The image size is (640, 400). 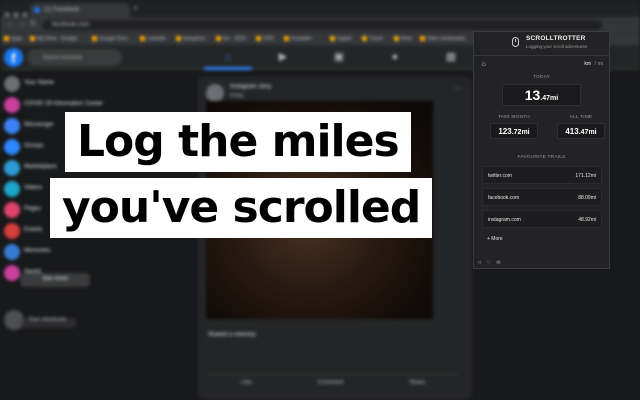 What do you see at coordinates (491, 263) in the screenshot?
I see `footer-icons: □ ♡ ✉` at bounding box center [491, 263].